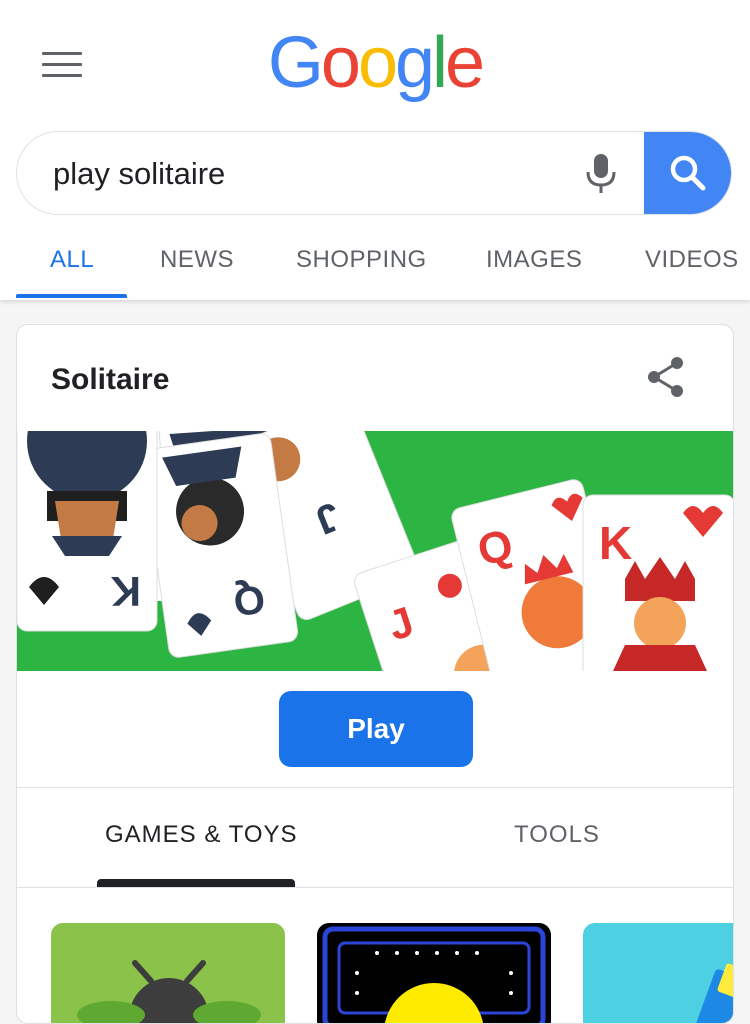  Describe the element at coordinates (72, 260) in the screenshot. I see `tab-all: ALL` at that location.